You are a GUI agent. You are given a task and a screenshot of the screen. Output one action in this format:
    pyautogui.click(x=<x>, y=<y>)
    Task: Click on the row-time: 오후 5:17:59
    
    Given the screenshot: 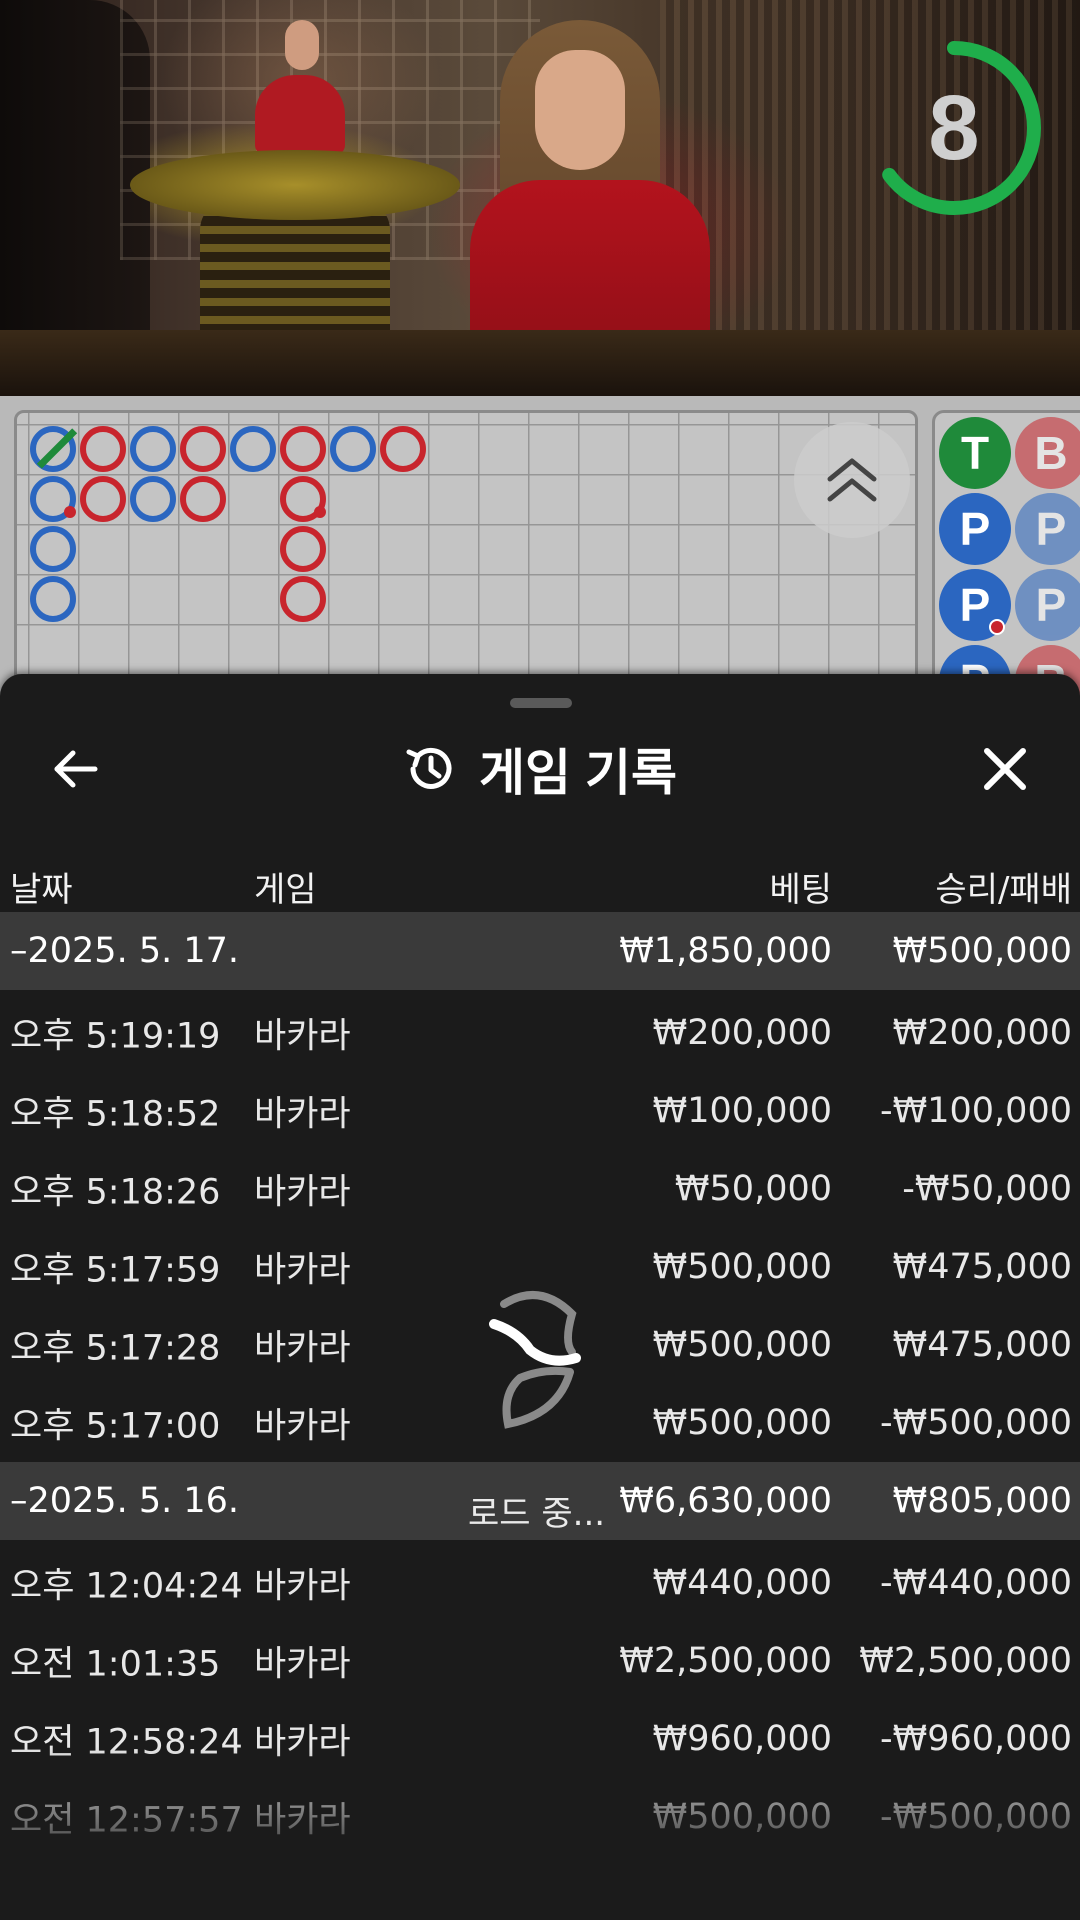 What is the action you would take?
    pyautogui.click(x=115, y=1270)
    